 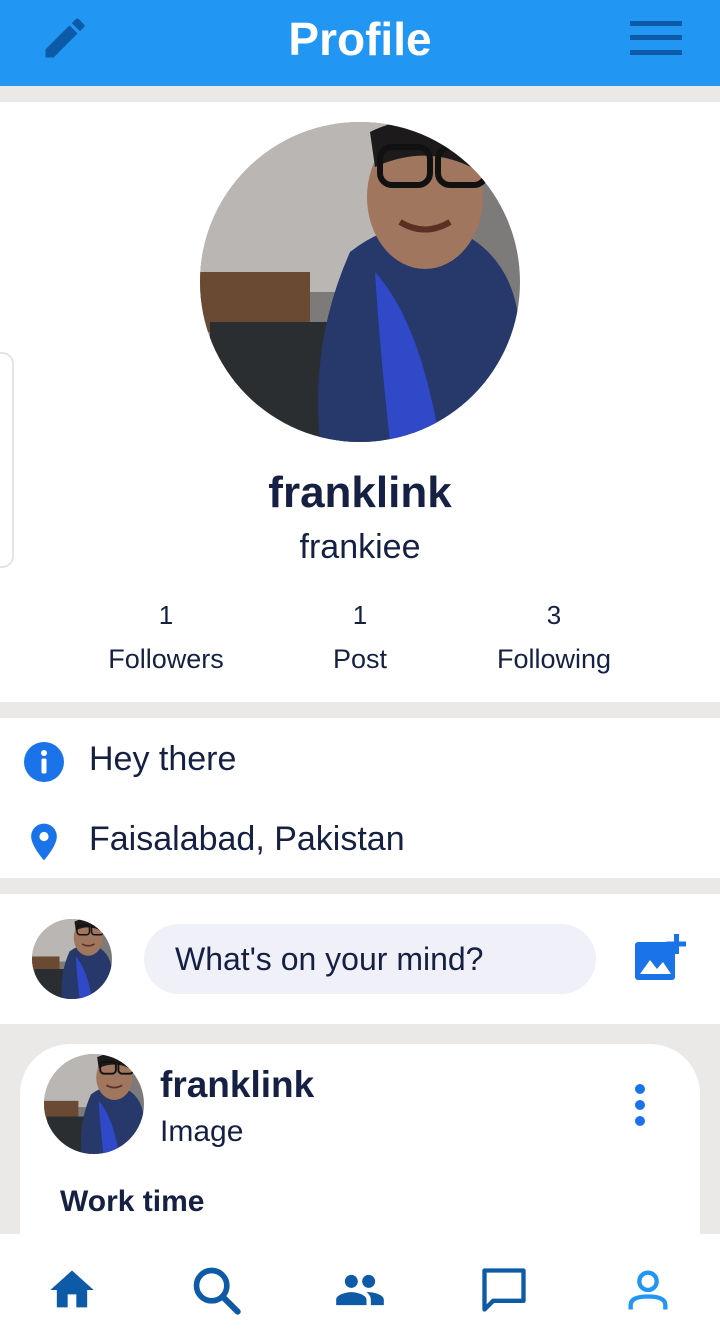 I want to click on stat-posts-value: 1, so click(x=360, y=615).